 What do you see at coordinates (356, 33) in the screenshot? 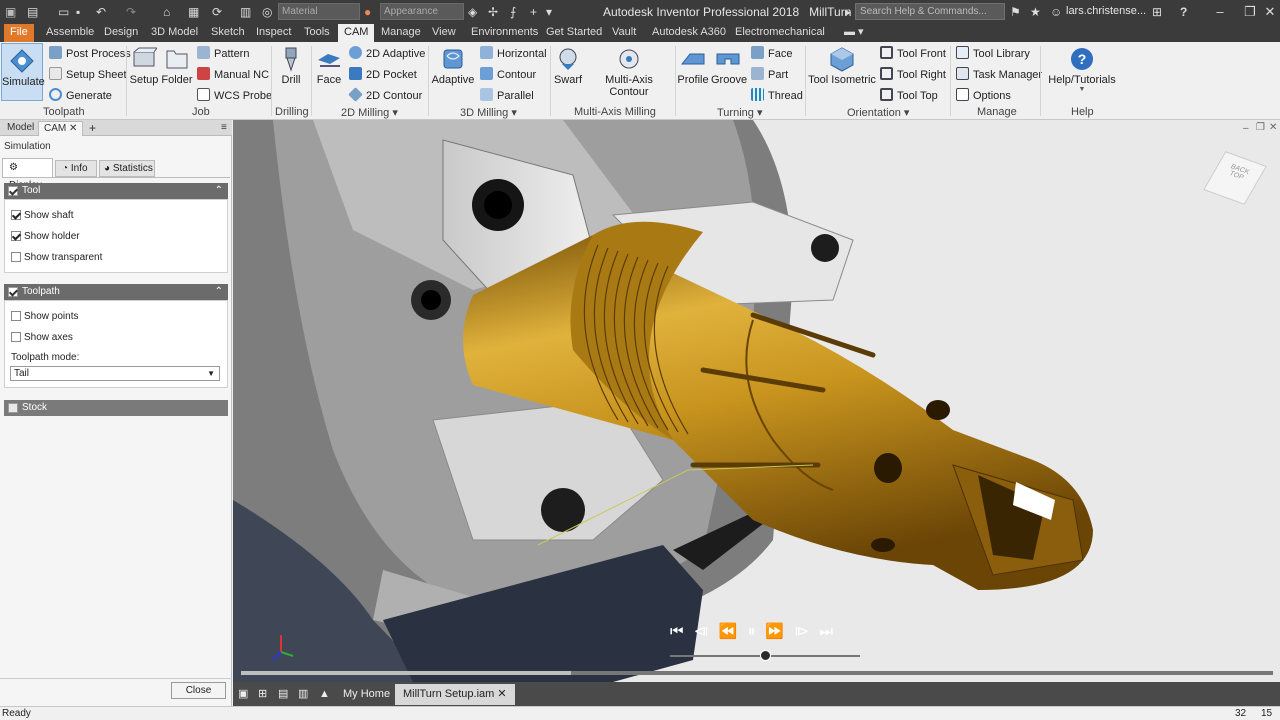
I see `tab-cam: CAM` at bounding box center [356, 33].